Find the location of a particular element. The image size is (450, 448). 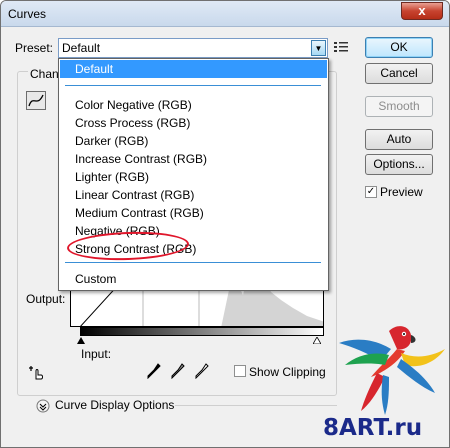

menu-item-medium-contrast: Medium Contrast (RGB) is located at coordinates (193, 213).